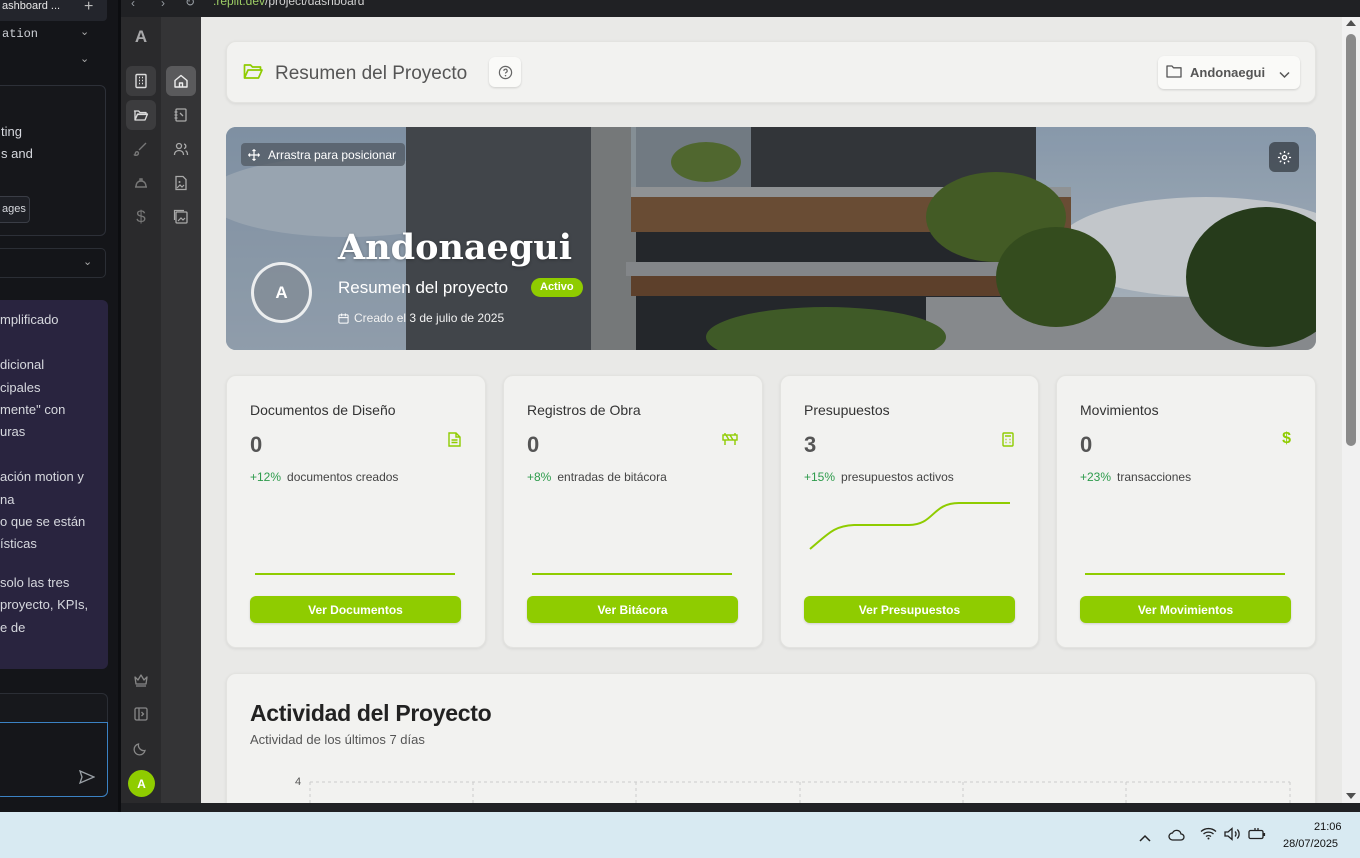  Describe the element at coordinates (88, 8) in the screenshot. I see `new-tab-icon: +` at that location.